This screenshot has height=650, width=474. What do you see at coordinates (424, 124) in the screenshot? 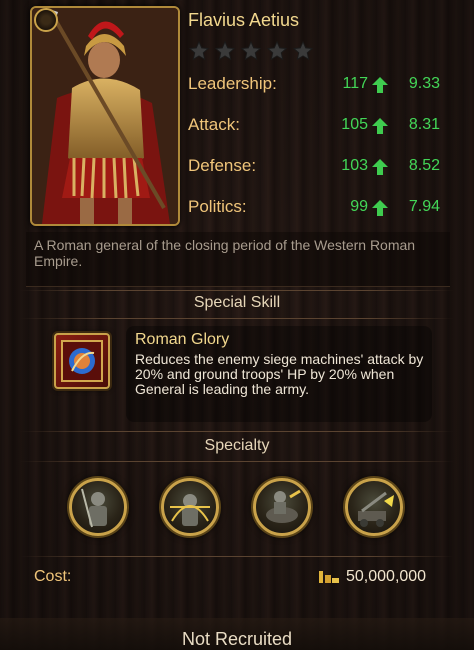
I see `stat-growth: 8.31` at bounding box center [424, 124].